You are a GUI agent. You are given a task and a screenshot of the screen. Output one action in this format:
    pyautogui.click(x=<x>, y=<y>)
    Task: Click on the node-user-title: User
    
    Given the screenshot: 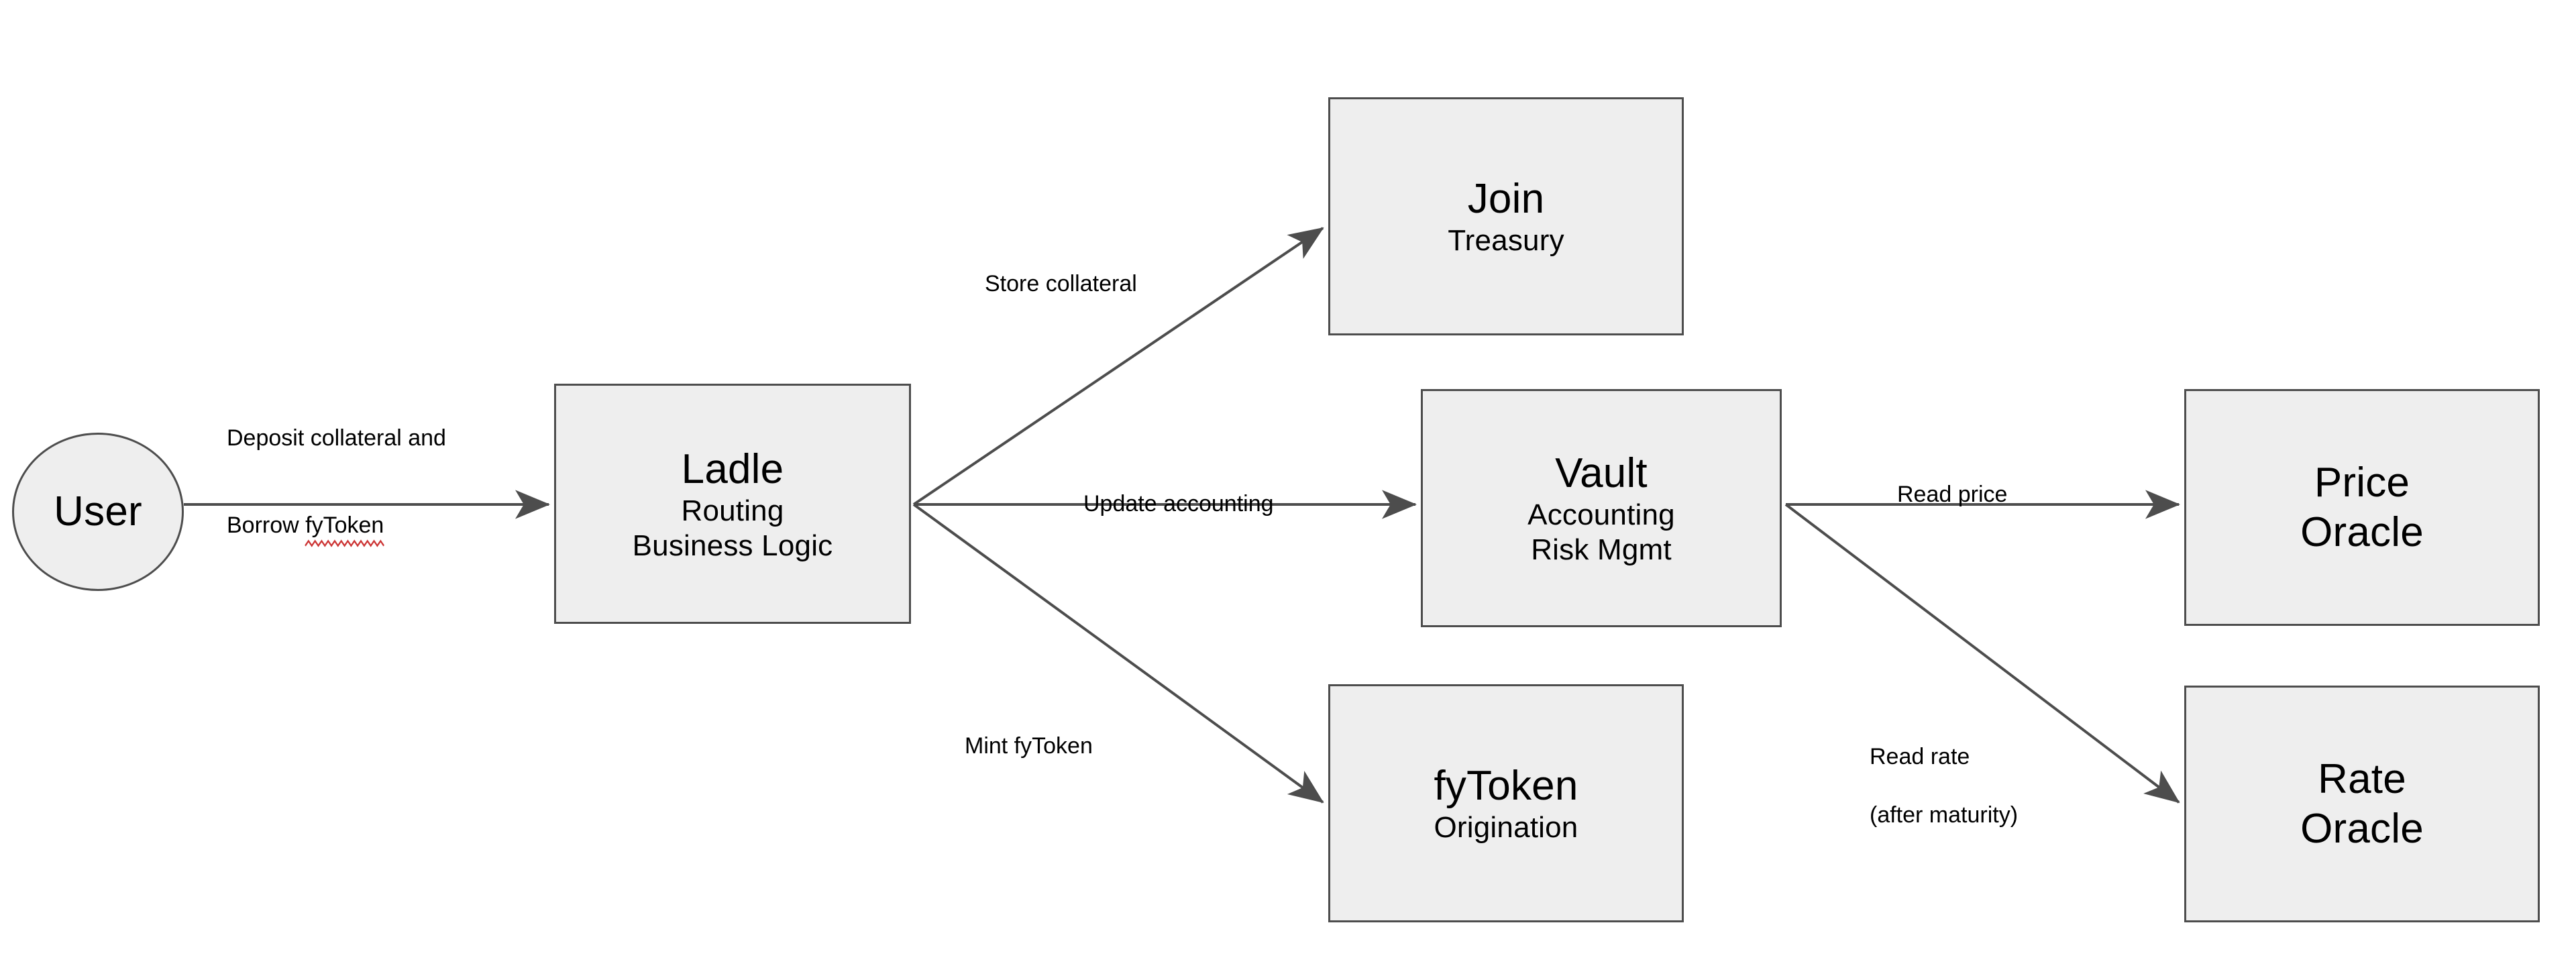 What is the action you would take?
    pyautogui.click(x=98, y=511)
    